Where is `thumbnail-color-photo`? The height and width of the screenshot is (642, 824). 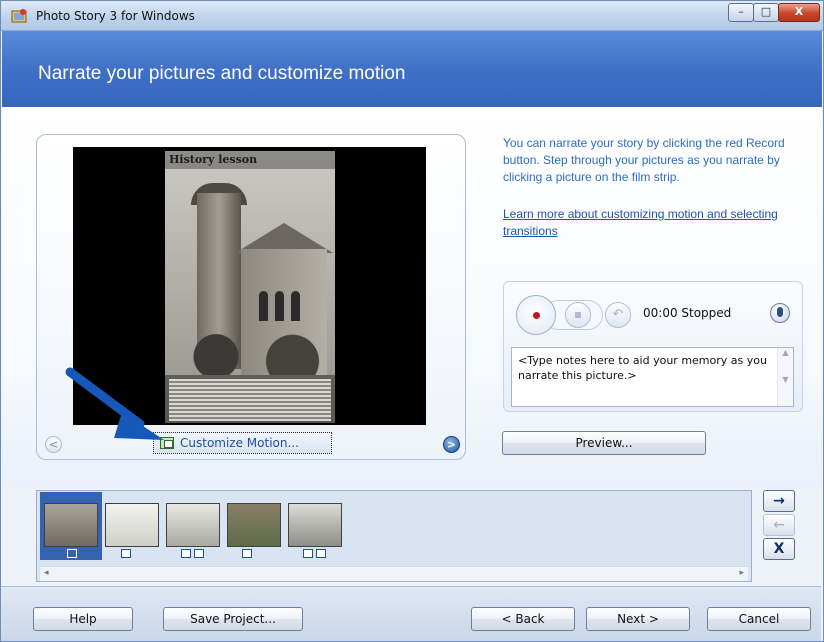
thumbnail-color-photo is located at coordinates (254, 525).